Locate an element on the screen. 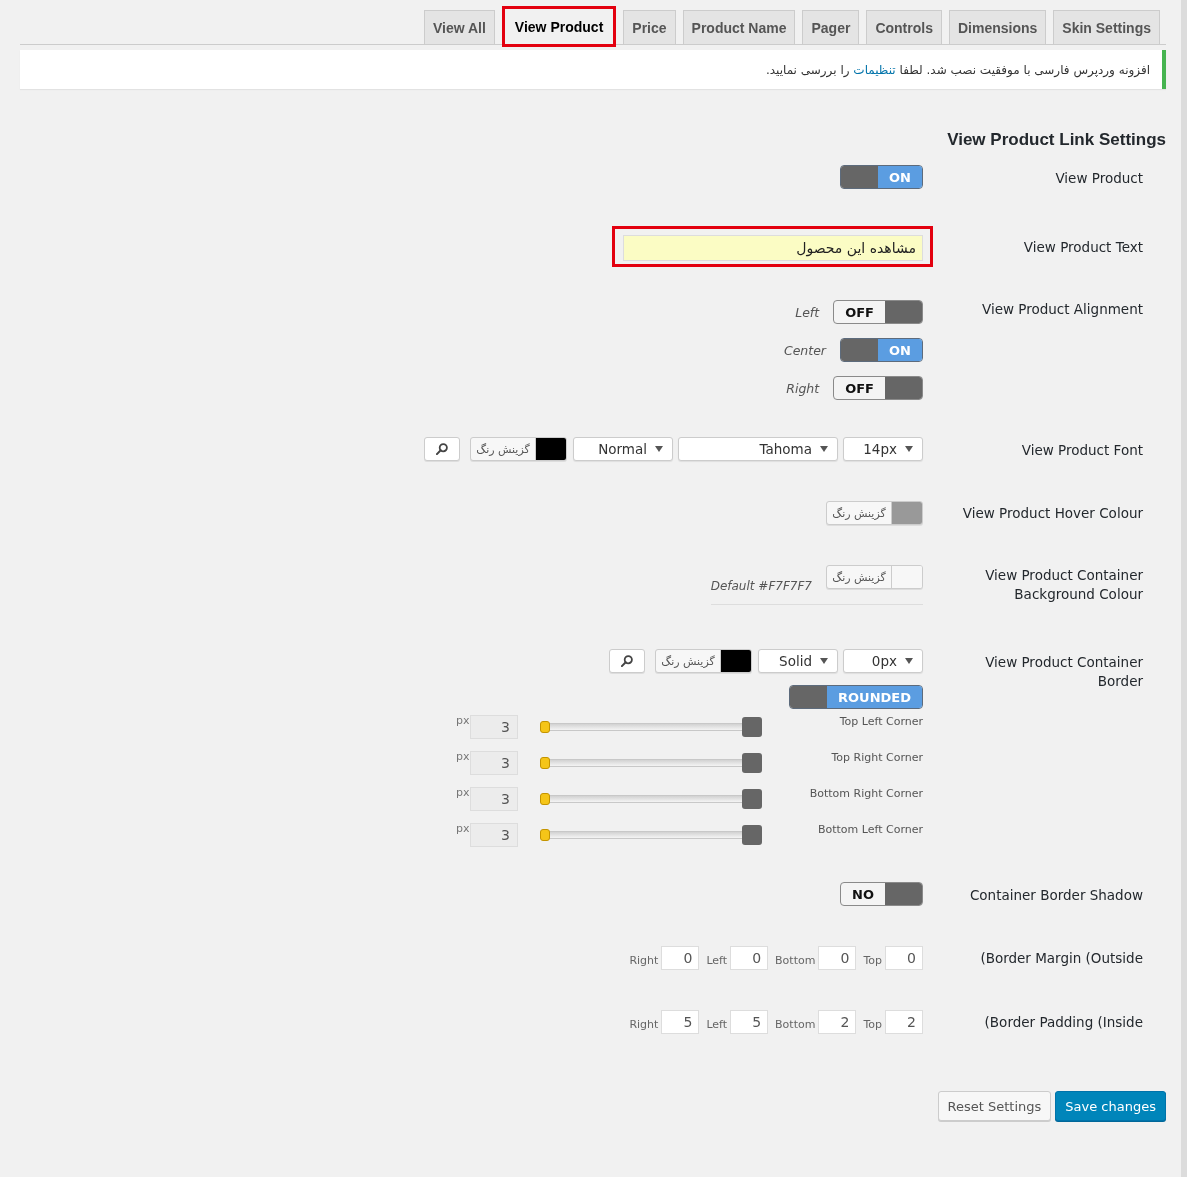 Image resolution: width=1187 pixels, height=1177 pixels. setting-label: View Product Alignment is located at coordinates (1062, 309).